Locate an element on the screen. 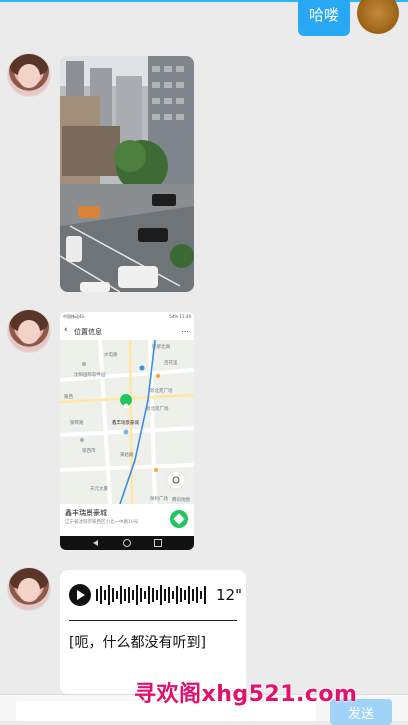 The image size is (408, 725). nav-recent-icon is located at coordinates (158, 543).